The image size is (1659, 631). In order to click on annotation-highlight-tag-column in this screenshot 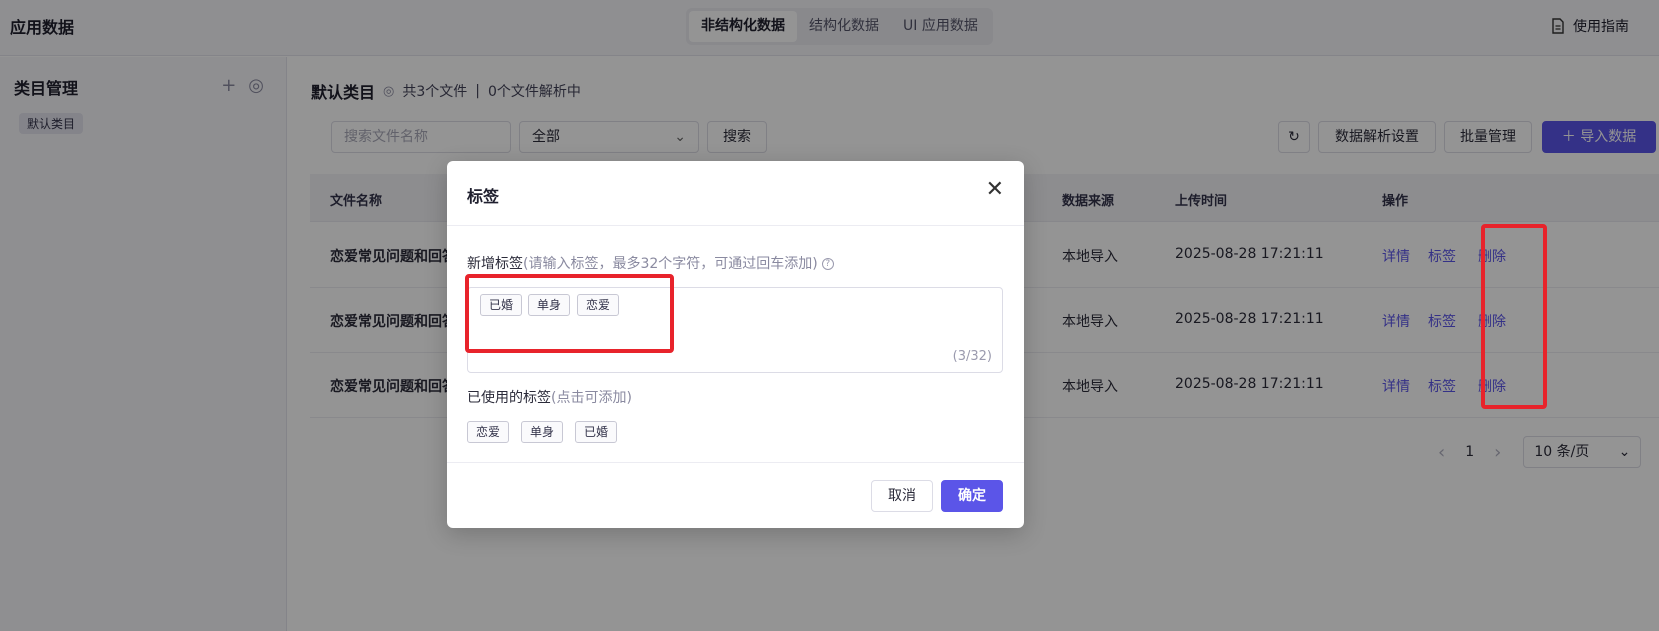, I will do `click(1514, 316)`.